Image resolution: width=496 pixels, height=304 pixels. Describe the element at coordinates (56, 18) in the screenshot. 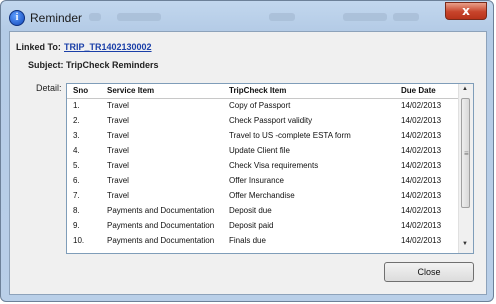

I see `window-title: Reminder` at that location.